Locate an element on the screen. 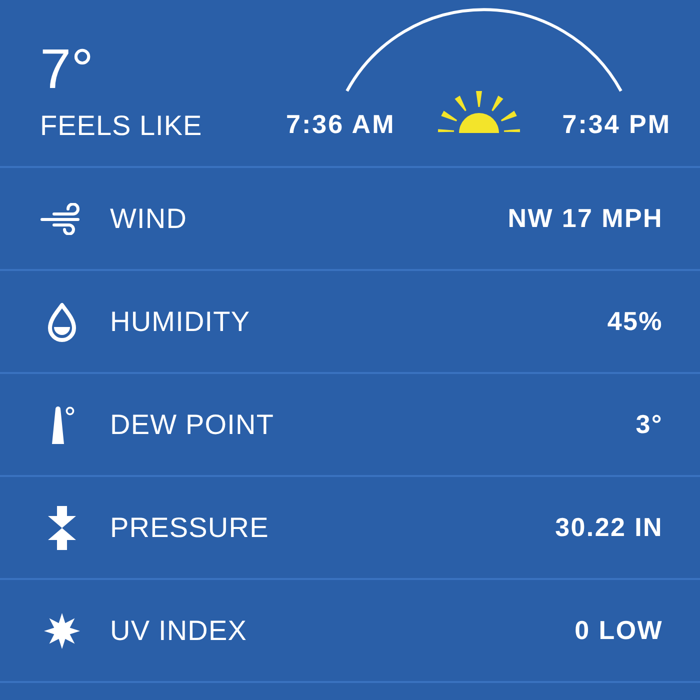 The width and height of the screenshot is (700, 700). water-drop-icon is located at coordinates (62, 322).